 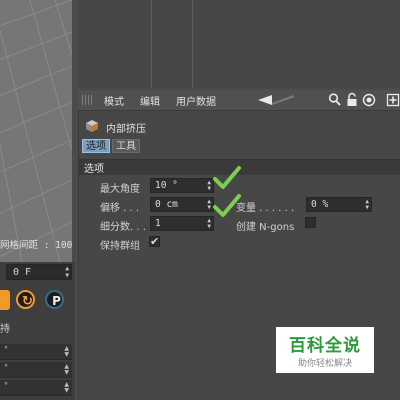 What do you see at coordinates (120, 189) in the screenshot?
I see `max-angle-label: 最大角度` at bounding box center [120, 189].